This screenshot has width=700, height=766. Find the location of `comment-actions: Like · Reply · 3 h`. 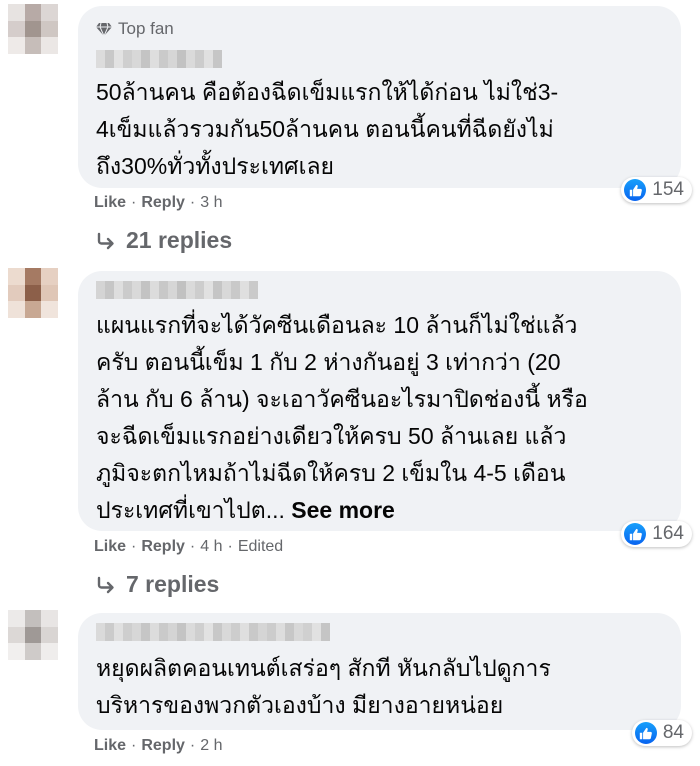

comment-actions: Like · Reply · 3 h is located at coordinates (158, 203).